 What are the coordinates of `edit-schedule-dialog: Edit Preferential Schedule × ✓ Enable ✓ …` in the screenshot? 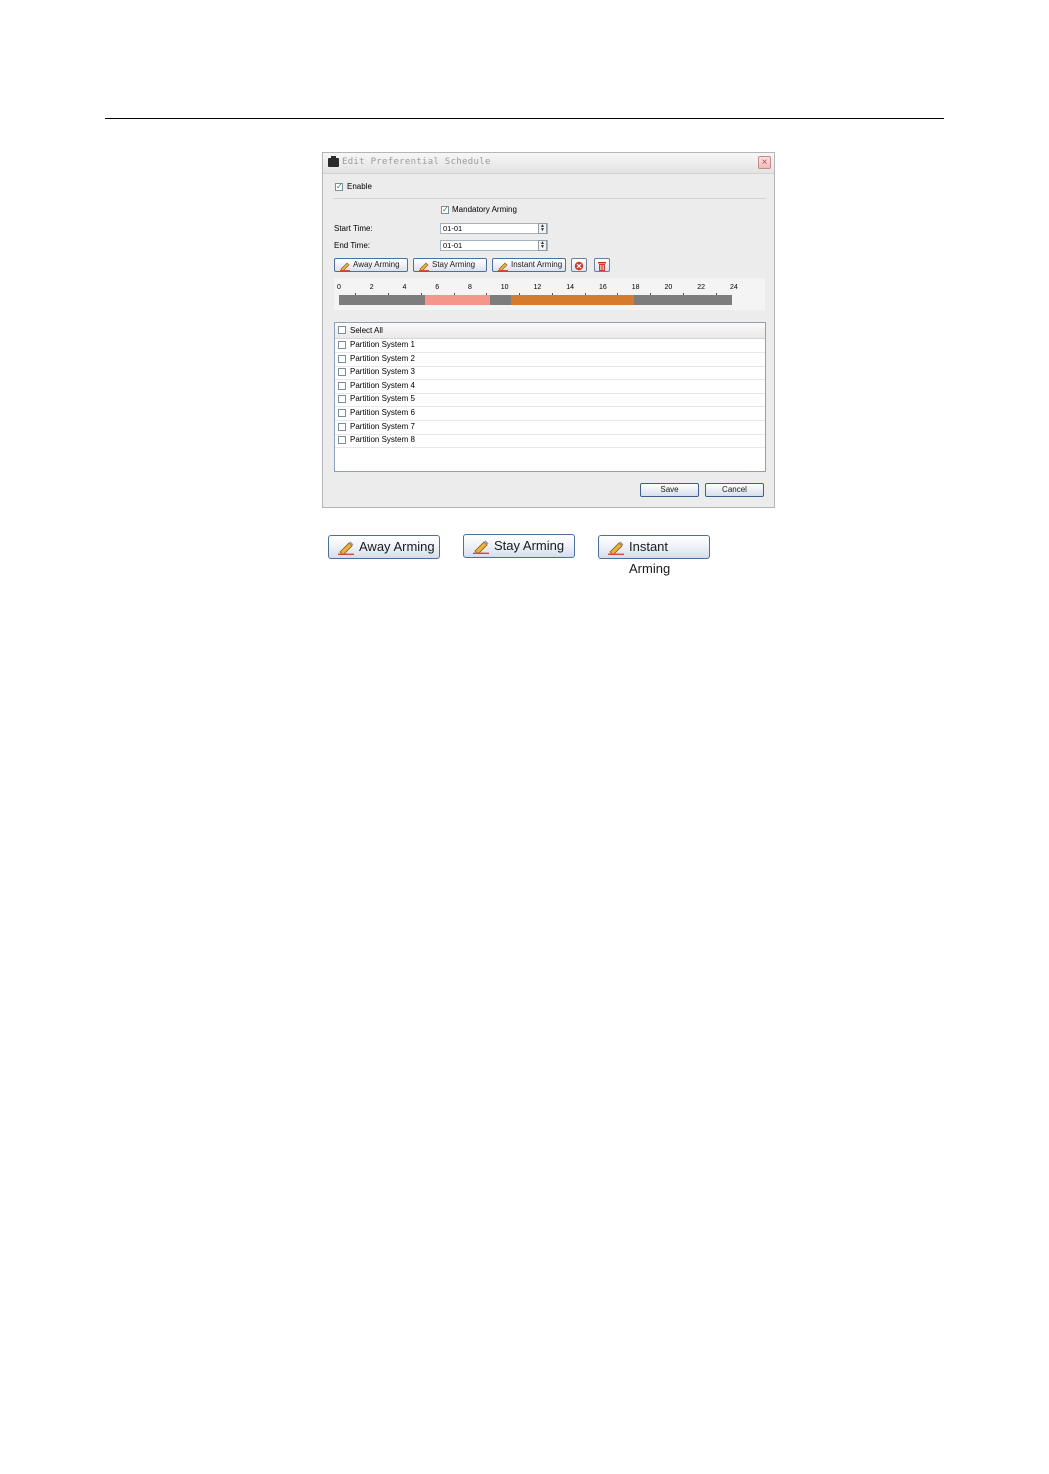 It's located at (548, 330).